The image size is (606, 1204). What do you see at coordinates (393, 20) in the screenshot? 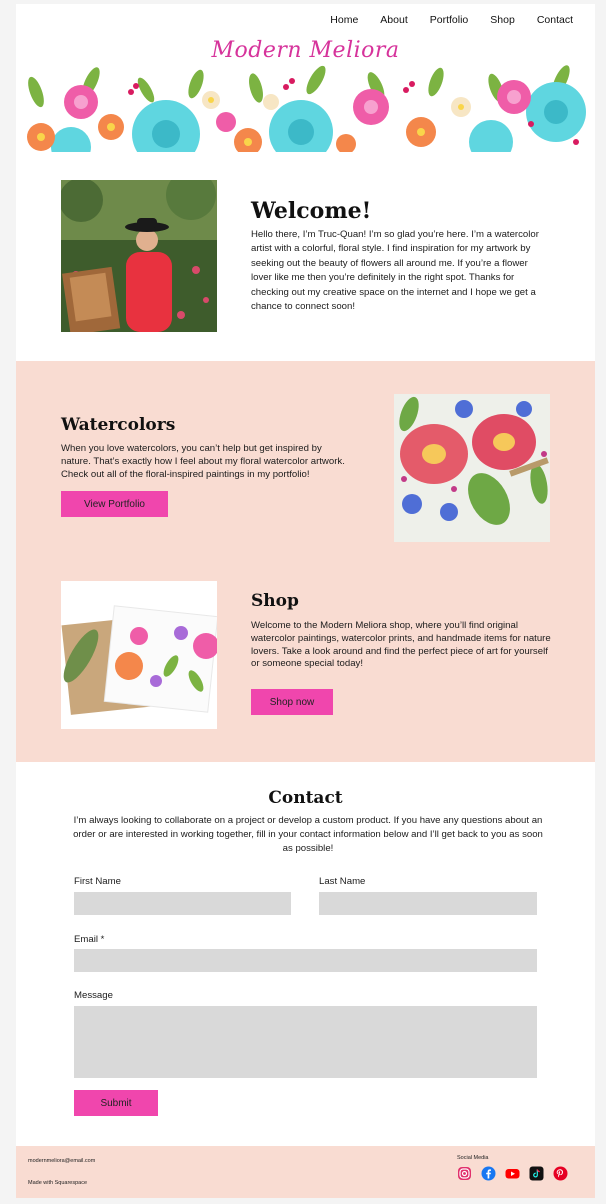
I see `nav-about: About` at bounding box center [393, 20].